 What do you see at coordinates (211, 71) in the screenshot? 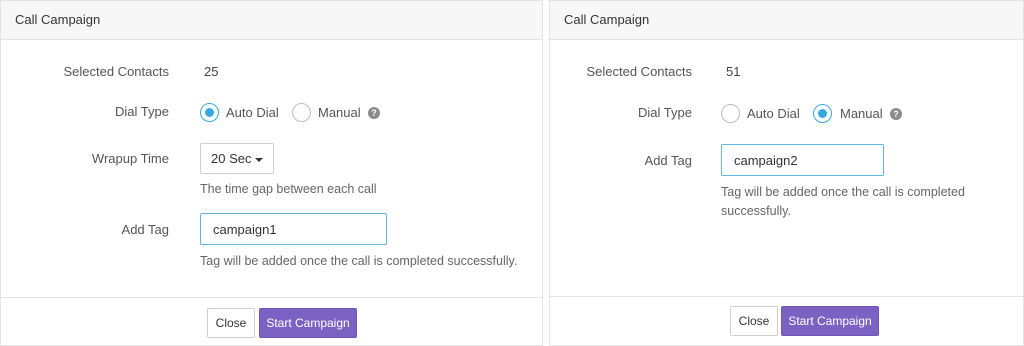
I see `selected-contacts-value: 25` at bounding box center [211, 71].